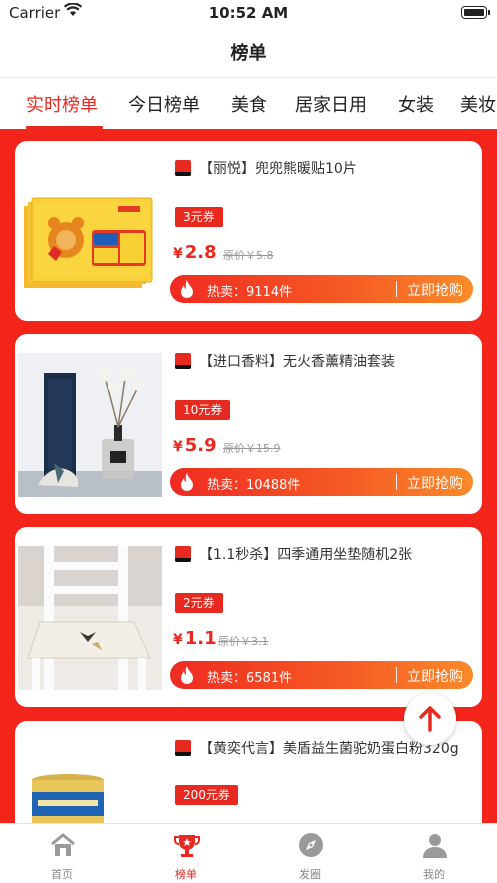  Describe the element at coordinates (195, 445) in the screenshot. I see `product-price: ¥5.9` at that location.